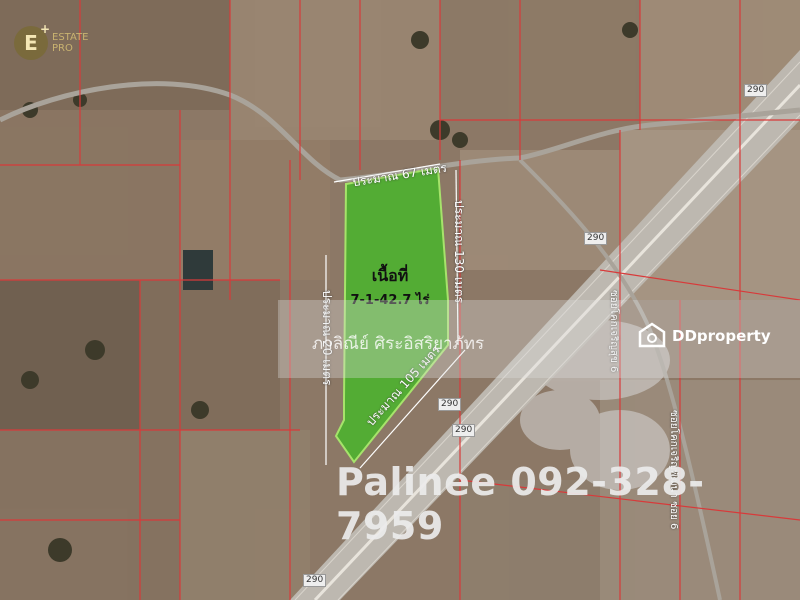  I want to click on estate-logo: E + ESTATE PRO, so click(51, 41).